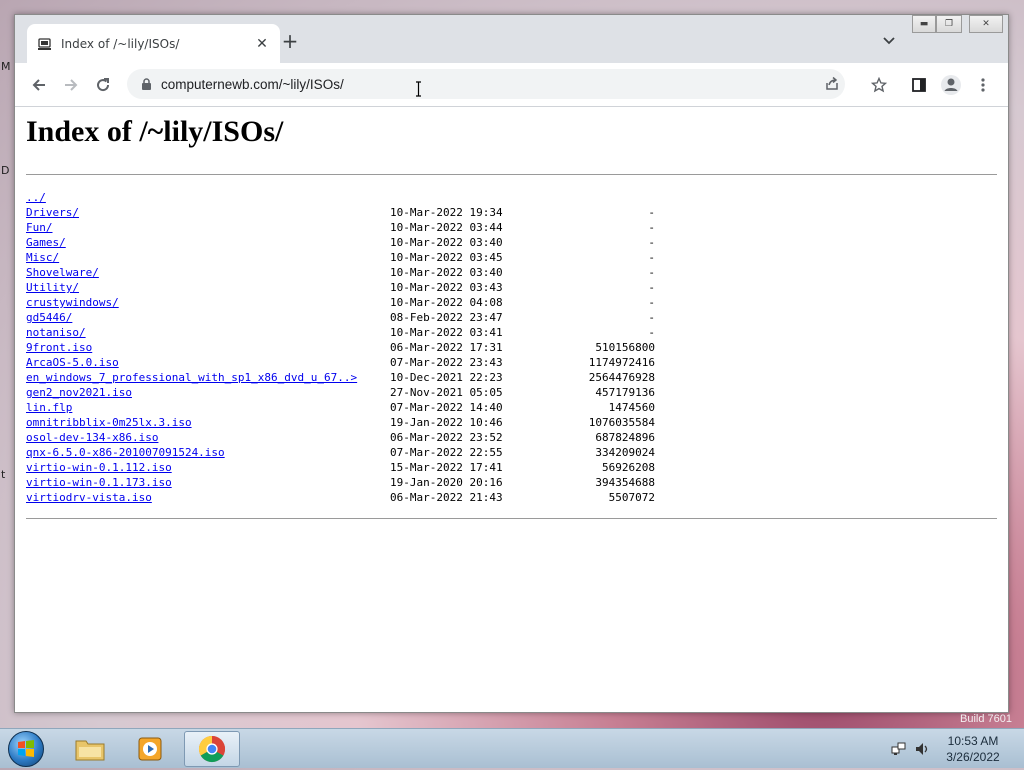 The height and width of the screenshot is (770, 1024). What do you see at coordinates (92, 437) in the screenshot?
I see `file-link: osol-dev-134-x86.iso` at bounding box center [92, 437].